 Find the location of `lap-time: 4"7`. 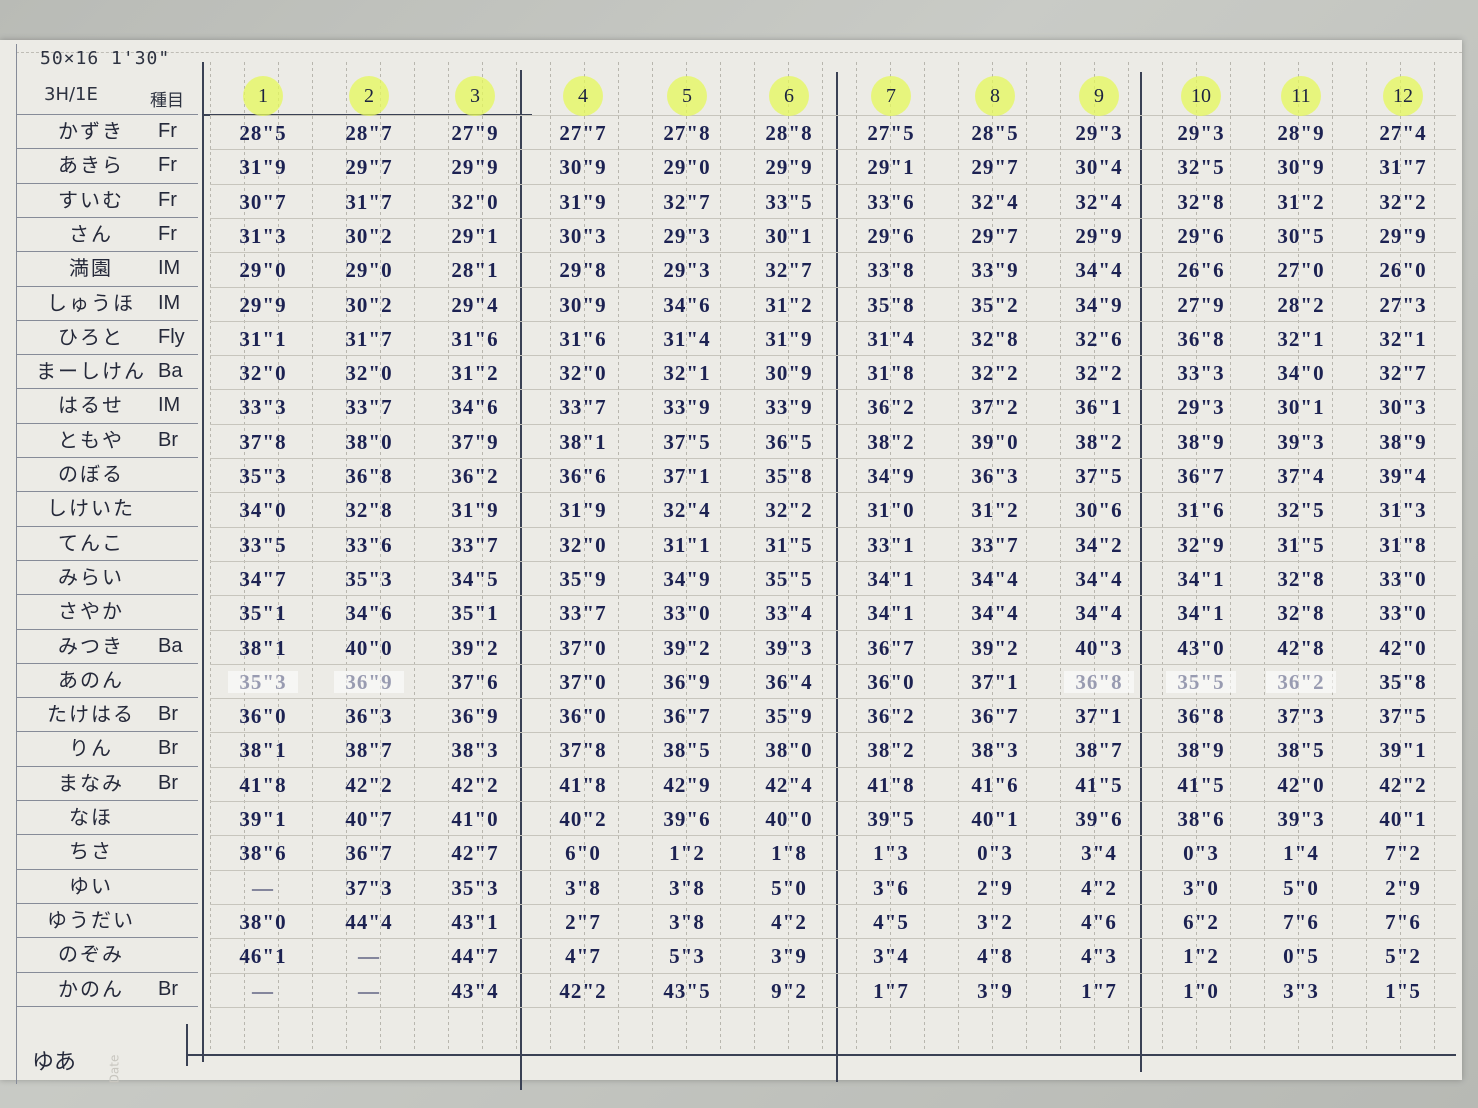

lap-time: 4"7 is located at coordinates (583, 956).